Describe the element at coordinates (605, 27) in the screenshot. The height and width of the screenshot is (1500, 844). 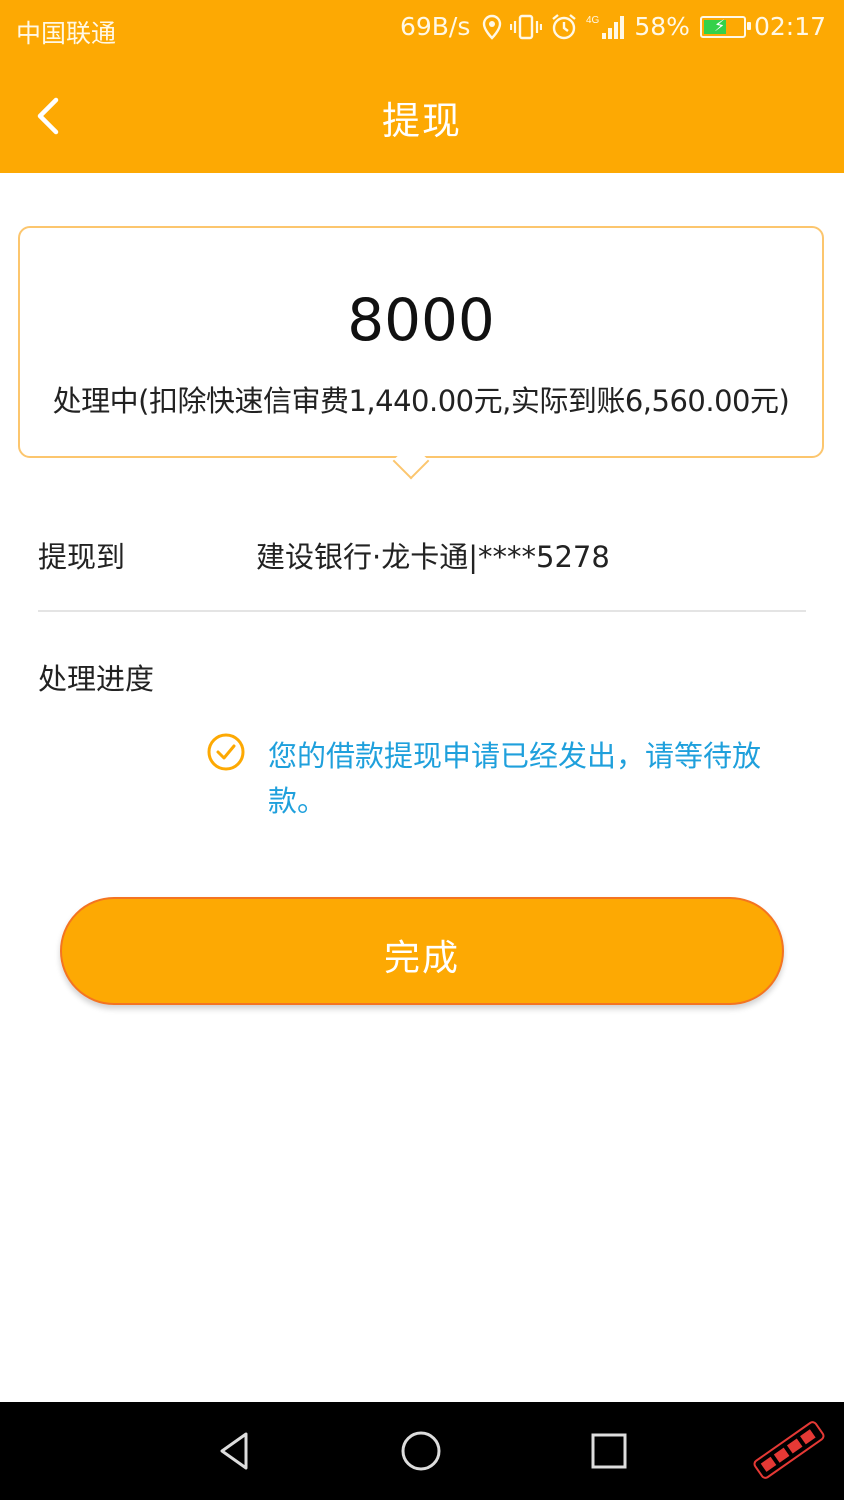
I see `signal-icon: 4G` at that location.